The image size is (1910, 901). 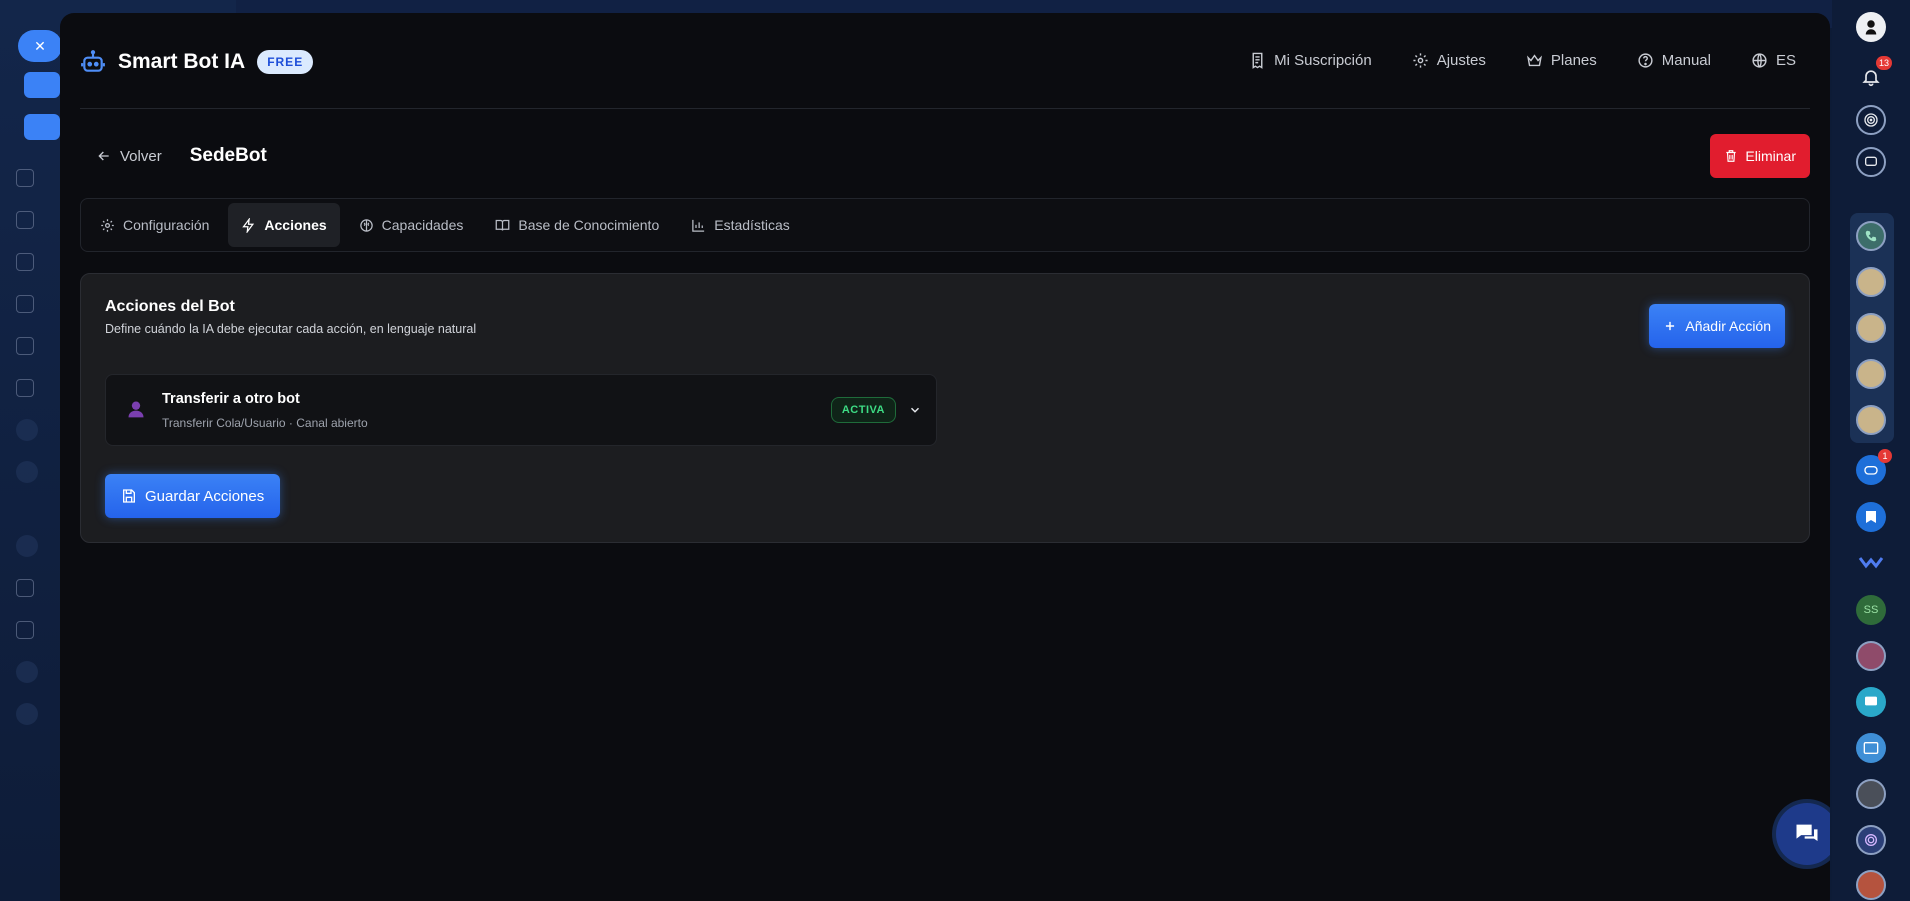 I want to click on add-action-label: Añadir Acción, so click(x=1728, y=326).